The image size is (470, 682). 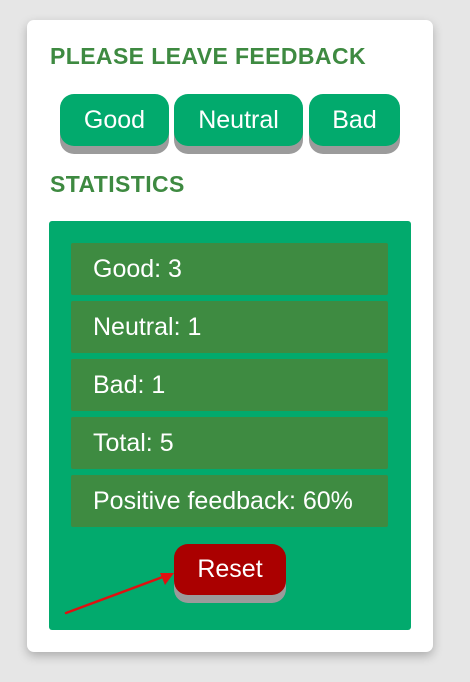 I want to click on stat-positive-feedback: Positive feedback: 60%, so click(x=229, y=501).